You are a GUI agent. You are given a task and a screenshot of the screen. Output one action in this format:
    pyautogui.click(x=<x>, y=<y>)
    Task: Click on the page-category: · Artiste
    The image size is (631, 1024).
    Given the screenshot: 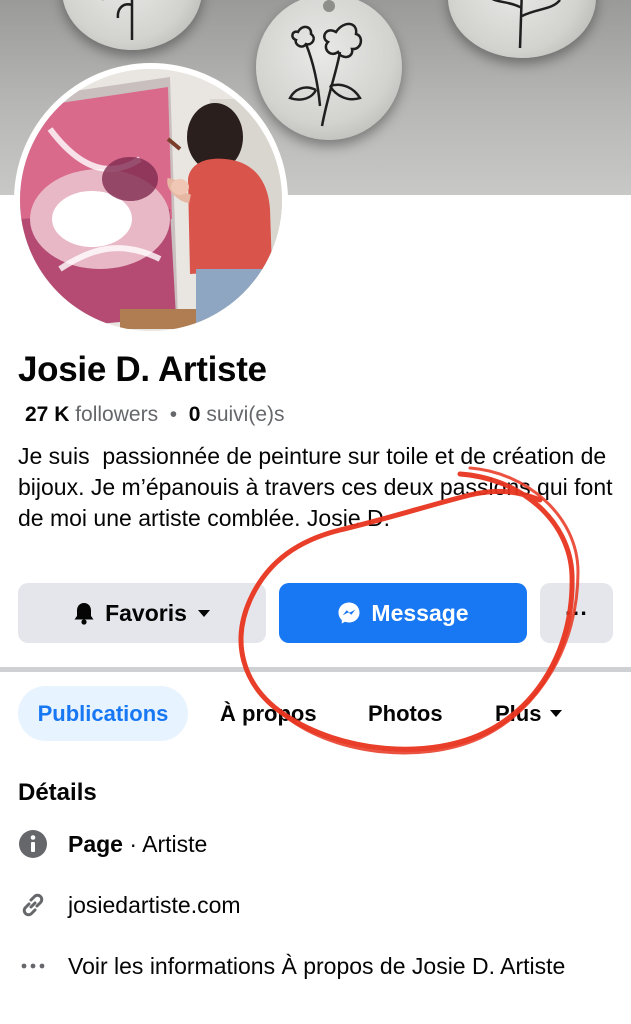 What is the action you would take?
    pyautogui.click(x=165, y=844)
    